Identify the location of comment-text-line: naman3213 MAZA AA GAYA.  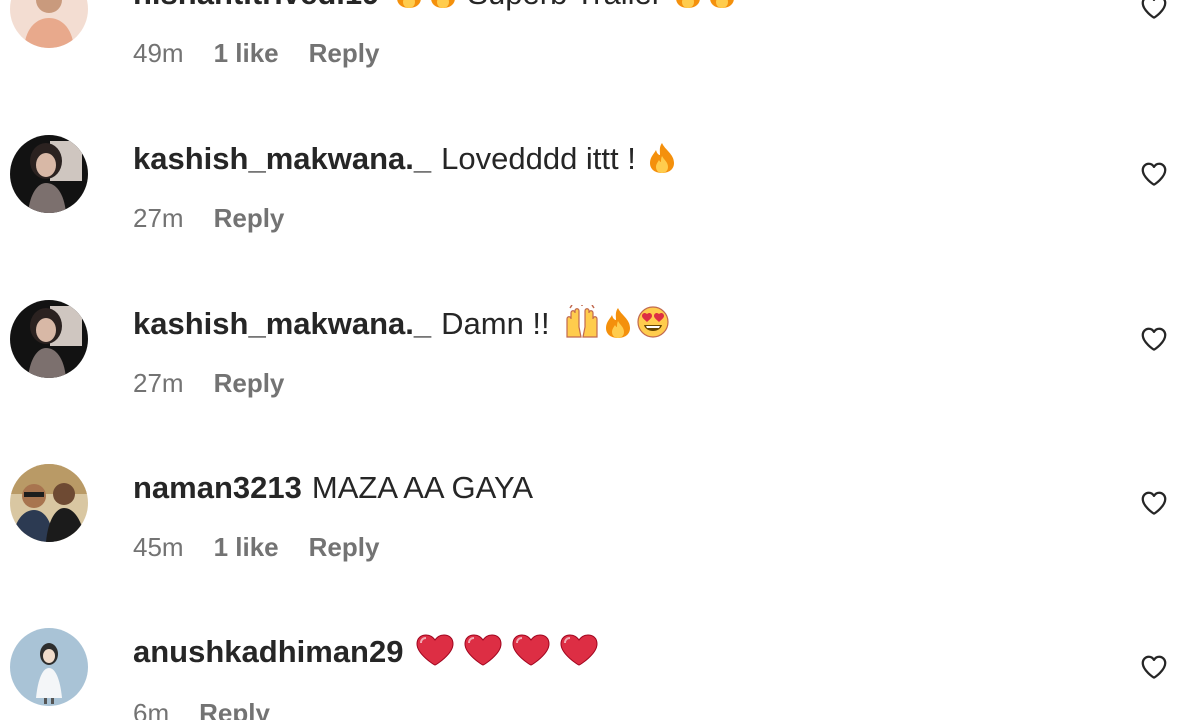
(333, 488).